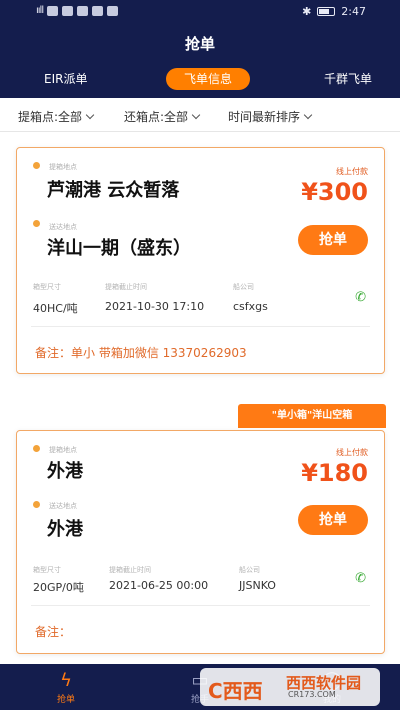 This screenshot has width=400, height=710. Describe the element at coordinates (312, 416) in the screenshot. I see `promo-tag: "单小箱"洋山空箱` at that location.